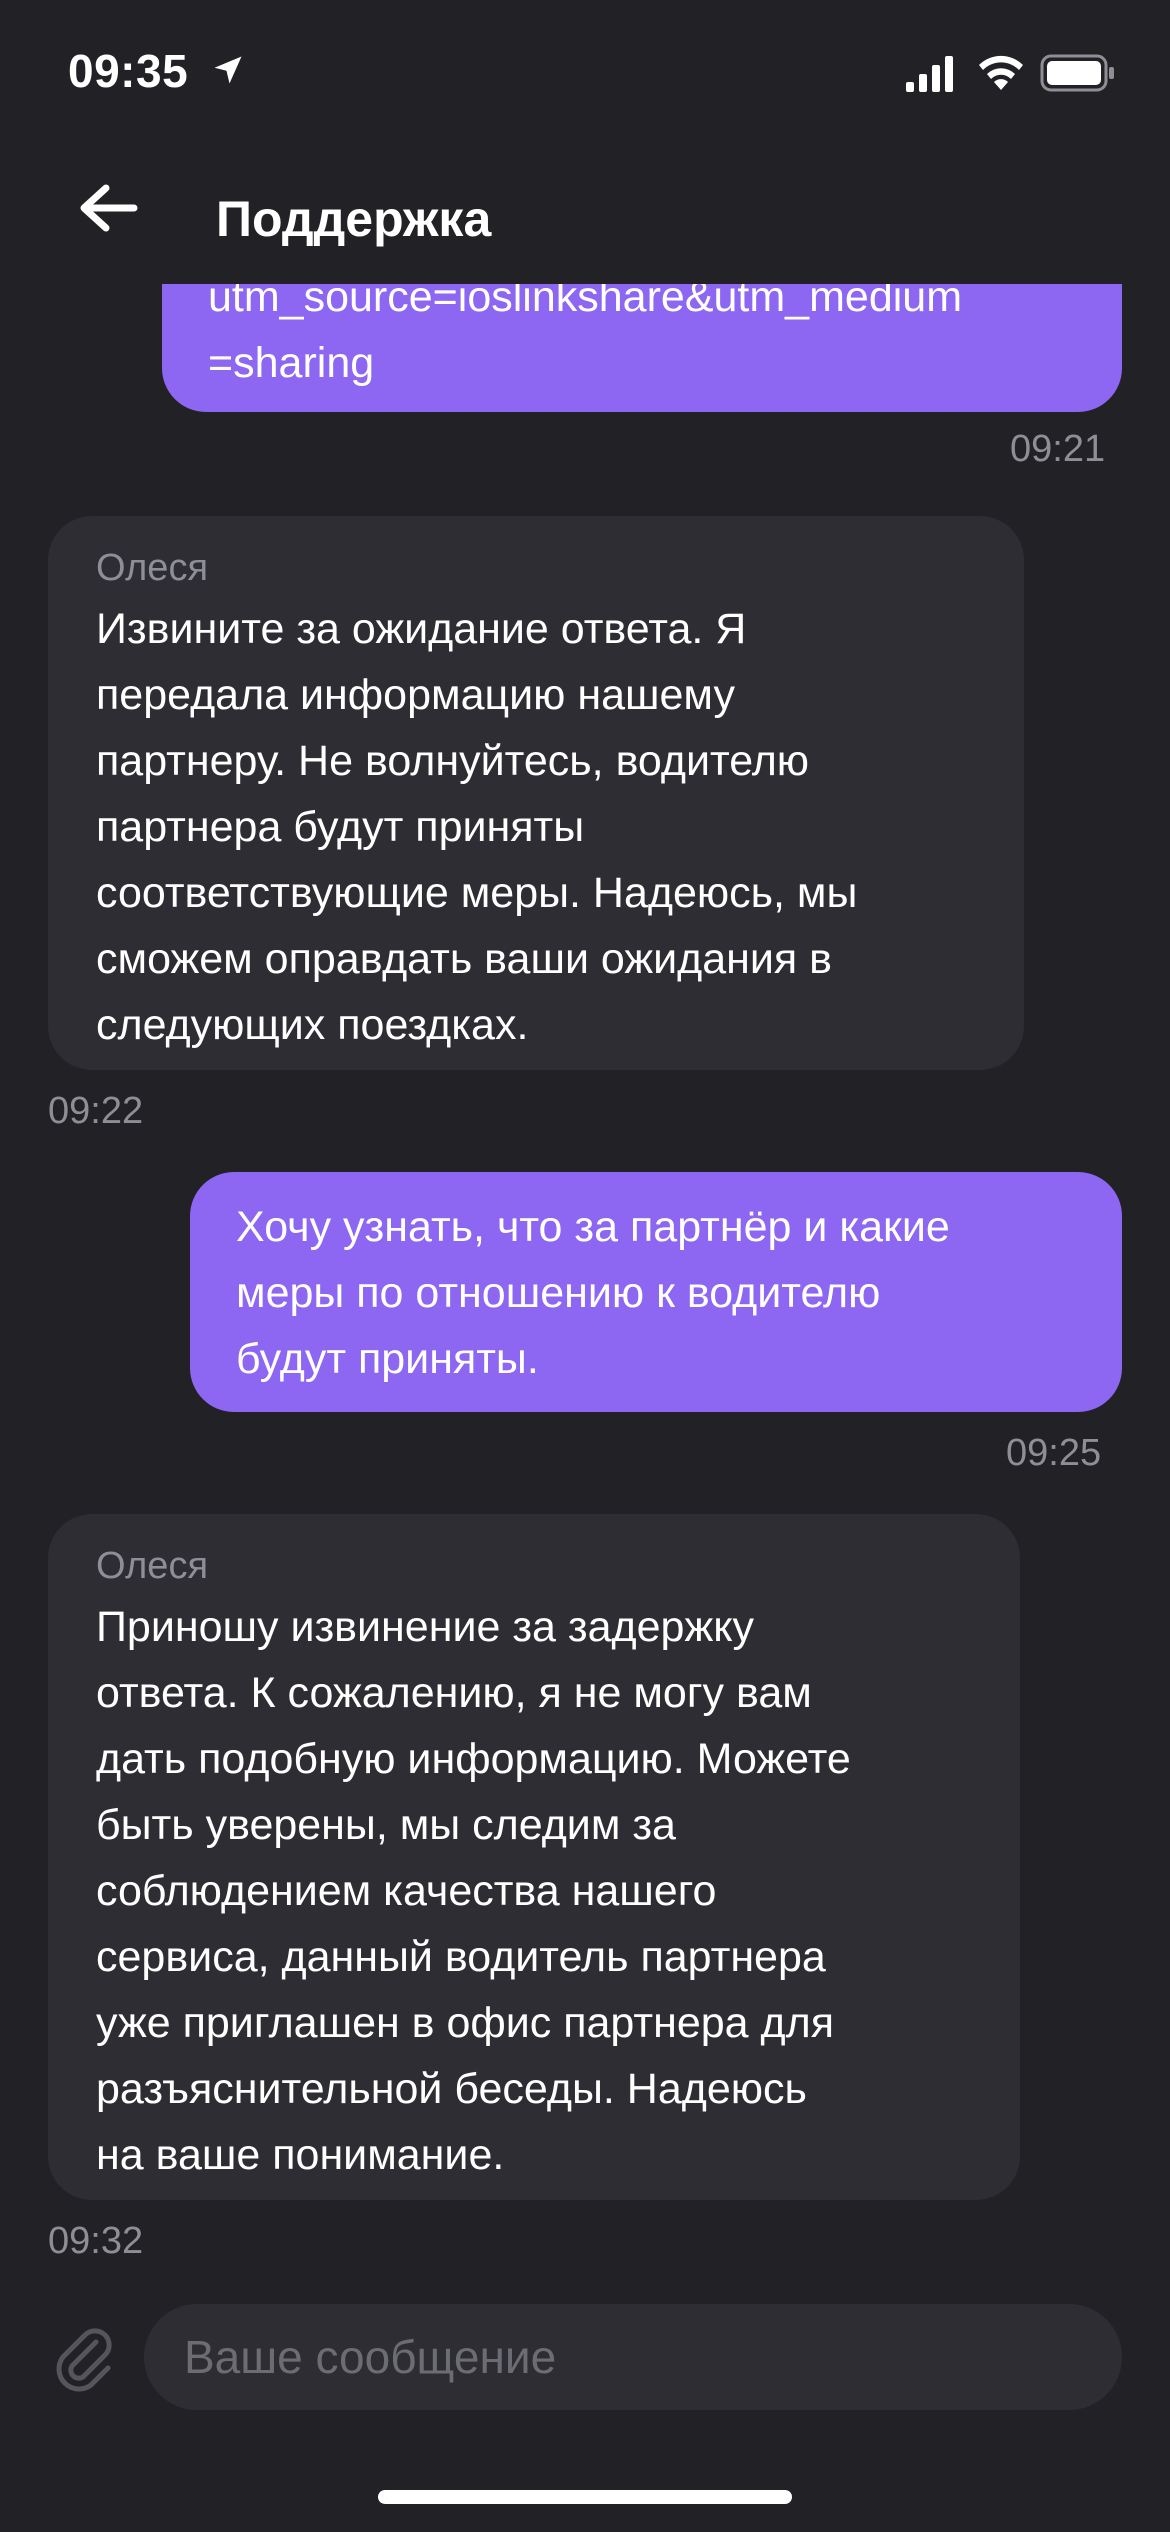  What do you see at coordinates (585, 75) in the screenshot?
I see `status-bar: 09:35` at bounding box center [585, 75].